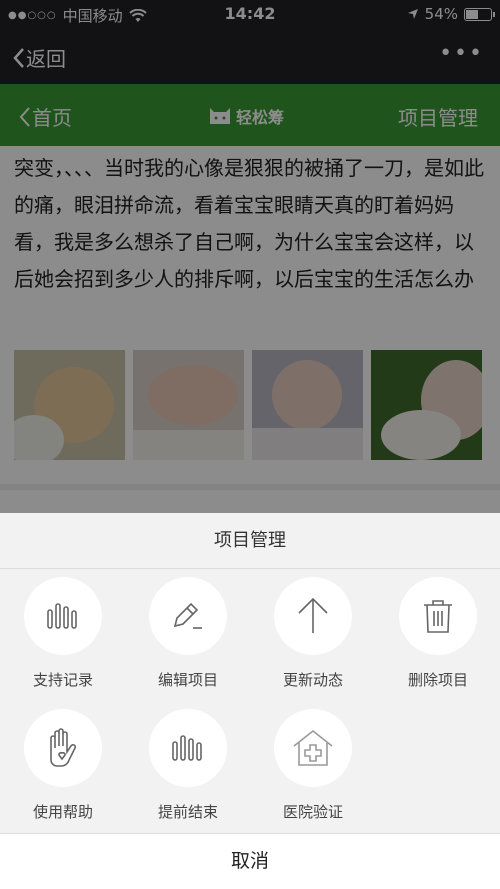 The width and height of the screenshot is (500, 889). What do you see at coordinates (63, 633) in the screenshot?
I see `support-records-button: 支持记录` at bounding box center [63, 633].